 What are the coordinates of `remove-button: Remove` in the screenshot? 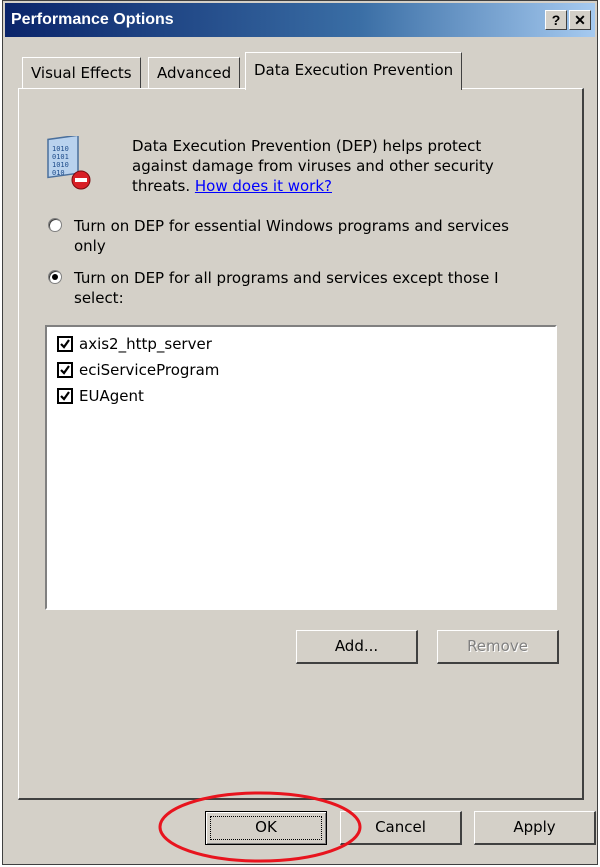 It's located at (498, 647).